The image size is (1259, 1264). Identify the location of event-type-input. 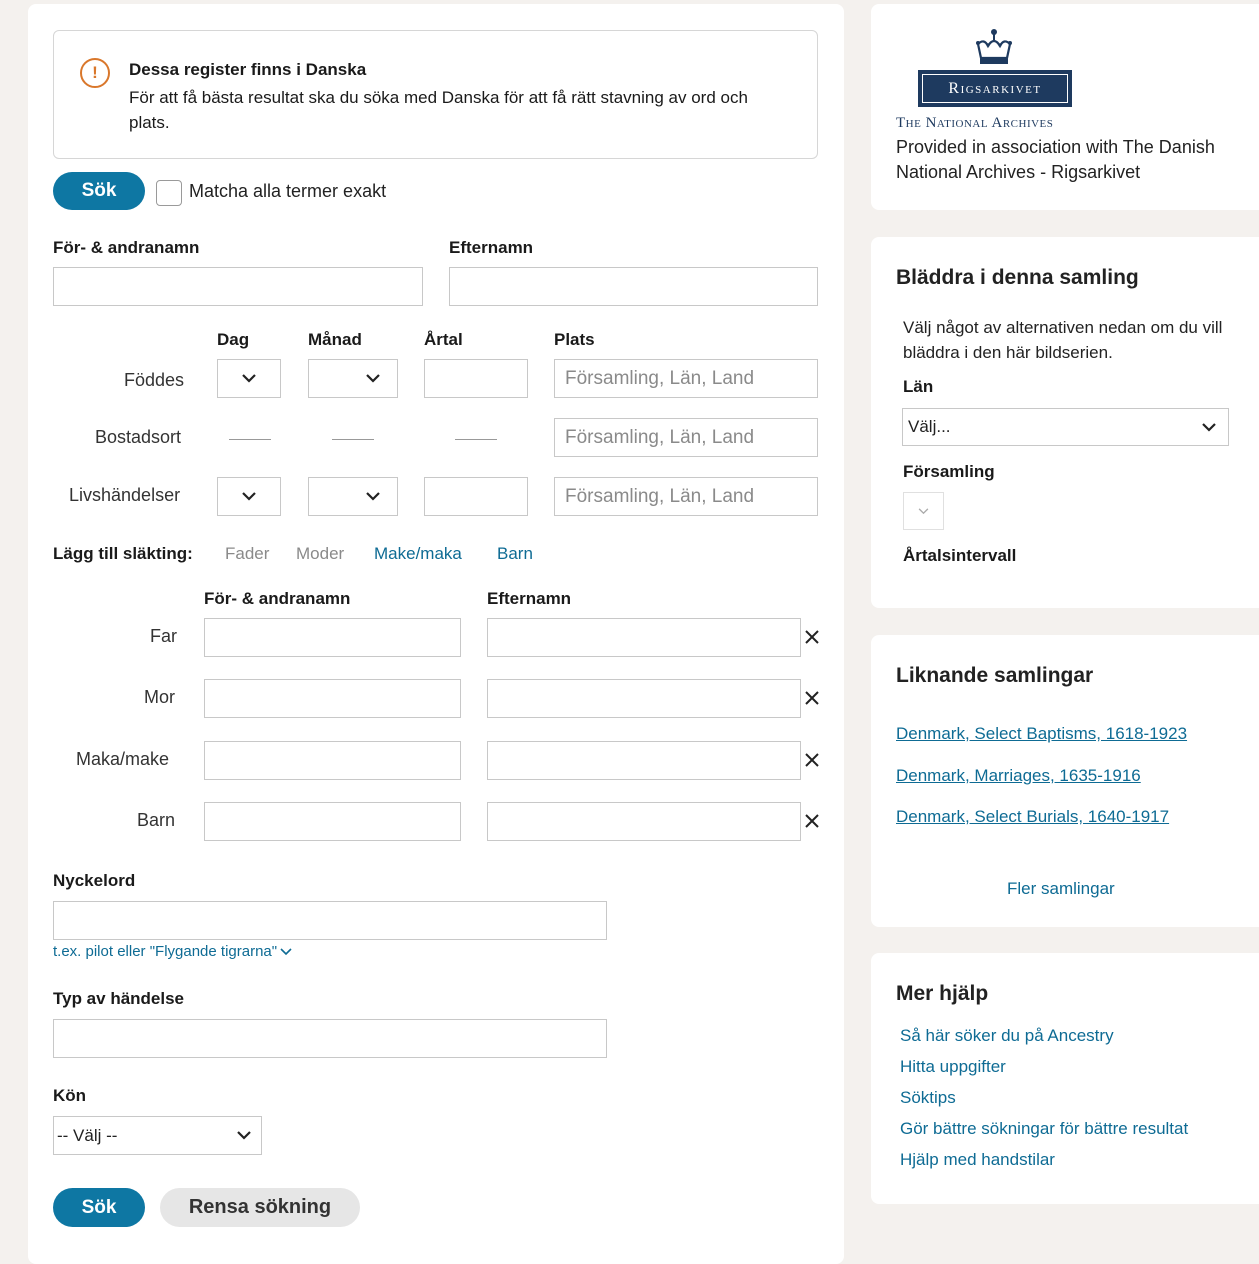
(330, 1038).